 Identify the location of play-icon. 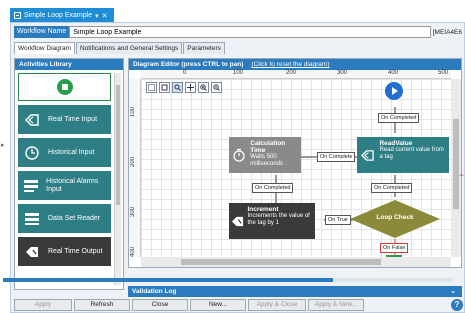
(394, 91).